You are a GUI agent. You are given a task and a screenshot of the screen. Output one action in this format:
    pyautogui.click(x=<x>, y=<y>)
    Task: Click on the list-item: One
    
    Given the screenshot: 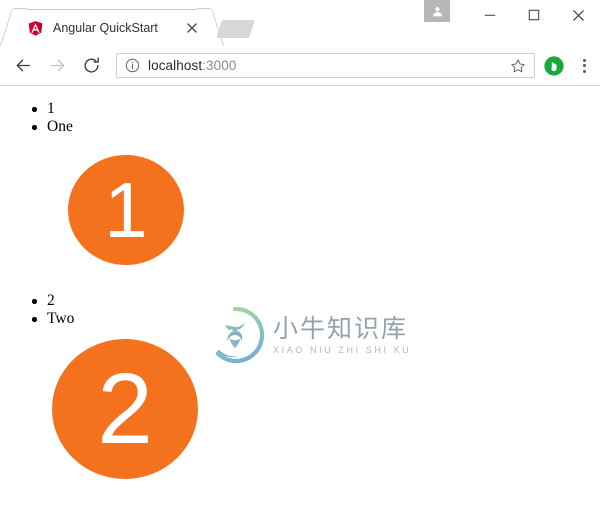 What is the action you would take?
    pyautogui.click(x=316, y=127)
    